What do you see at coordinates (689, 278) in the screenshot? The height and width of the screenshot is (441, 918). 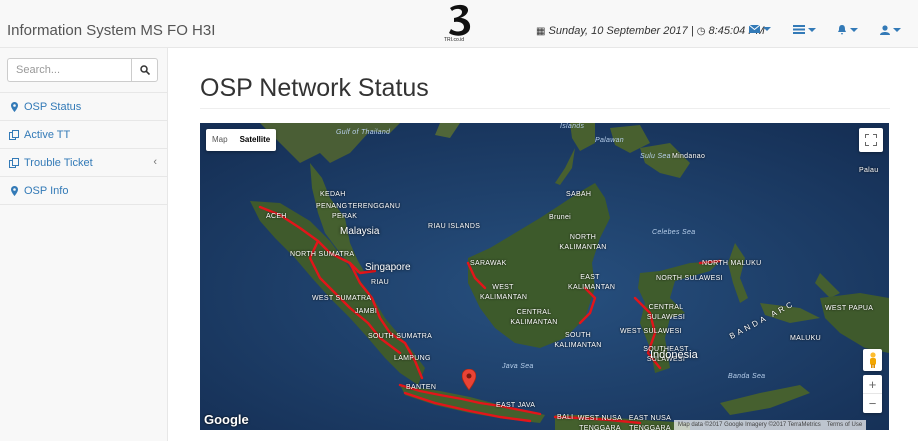 I see `map-label-north-sulawesi: NORTH SULAWESI` at bounding box center [689, 278].